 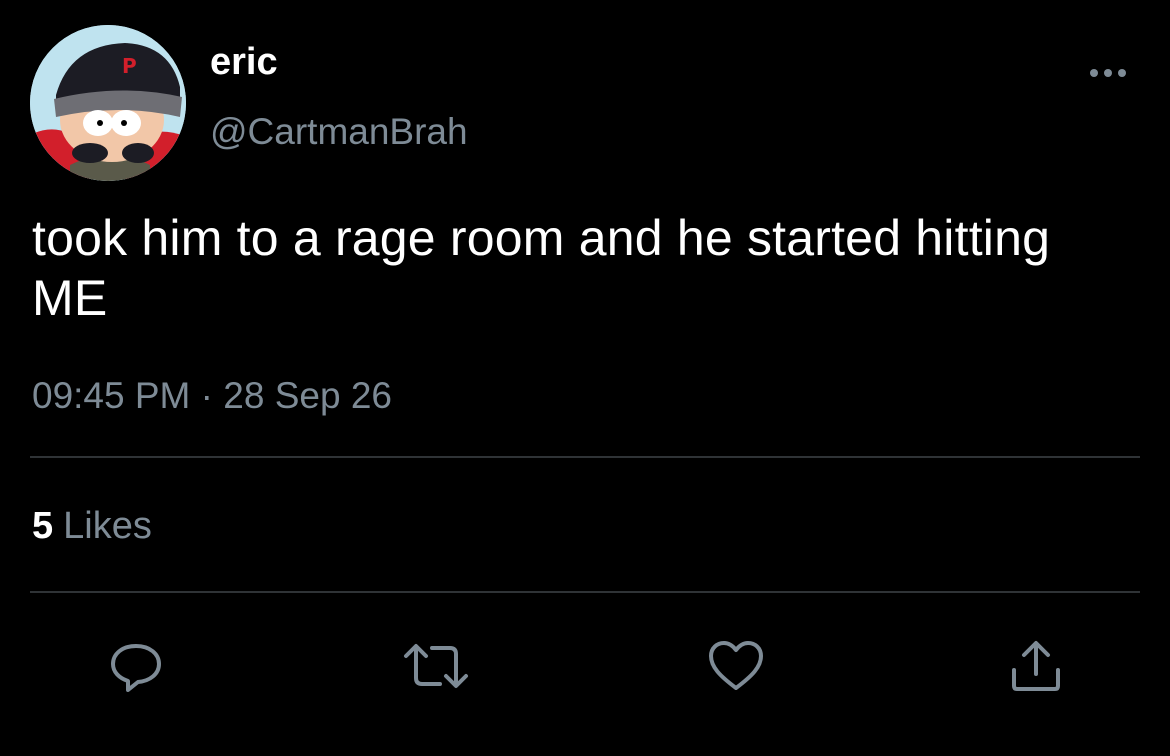 I want to click on reply-button, so click(x=136, y=666).